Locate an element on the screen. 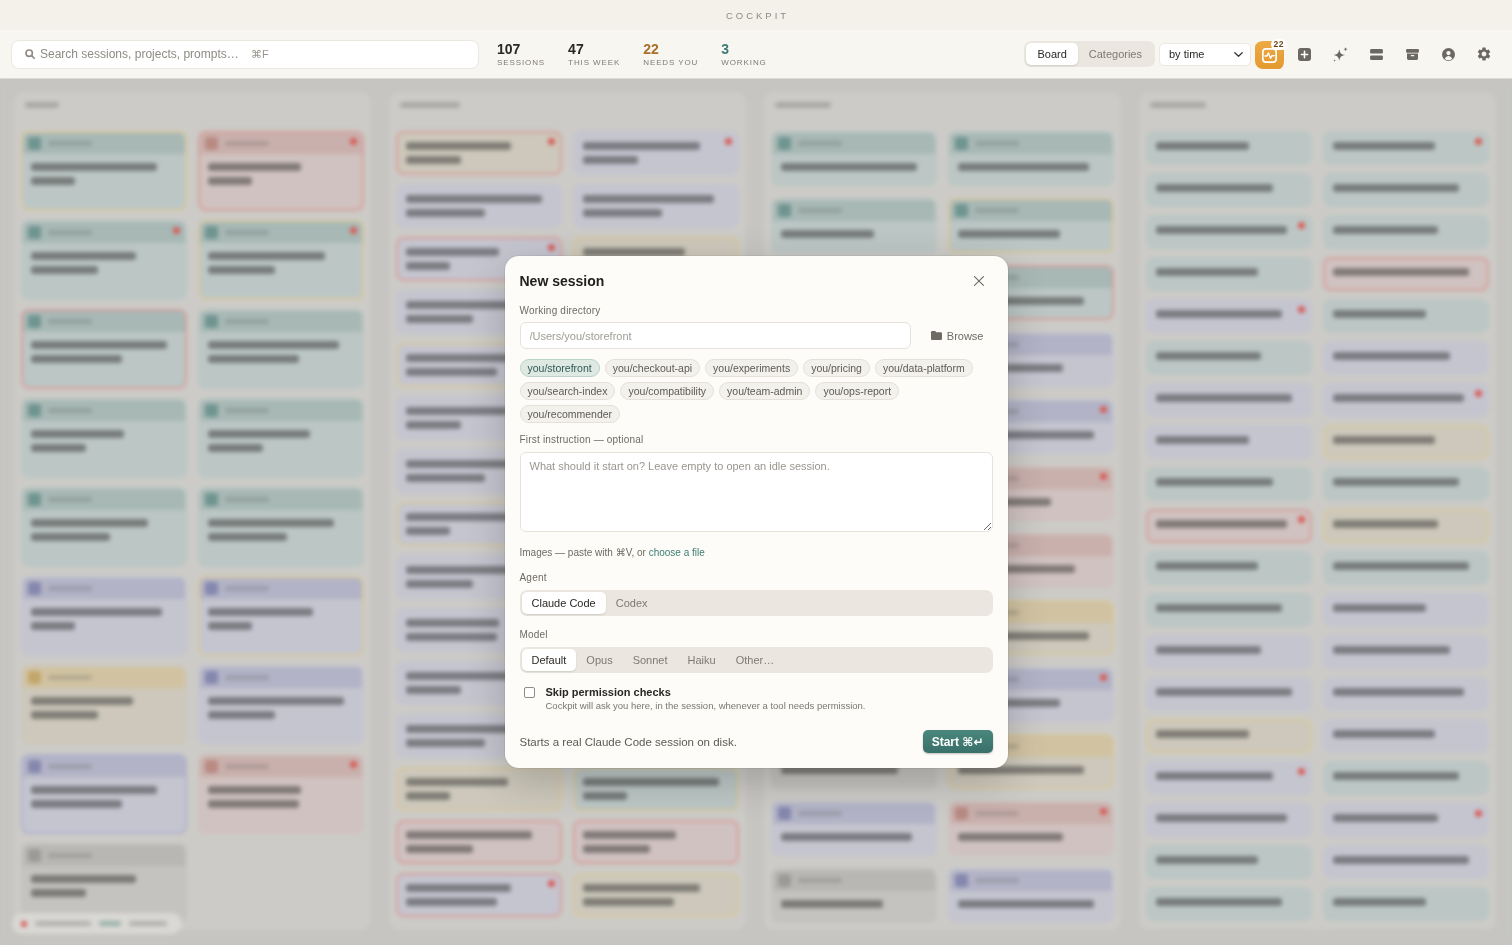 This screenshot has height=945, width=1512. archive-box-icon is located at coordinates (1412, 54).